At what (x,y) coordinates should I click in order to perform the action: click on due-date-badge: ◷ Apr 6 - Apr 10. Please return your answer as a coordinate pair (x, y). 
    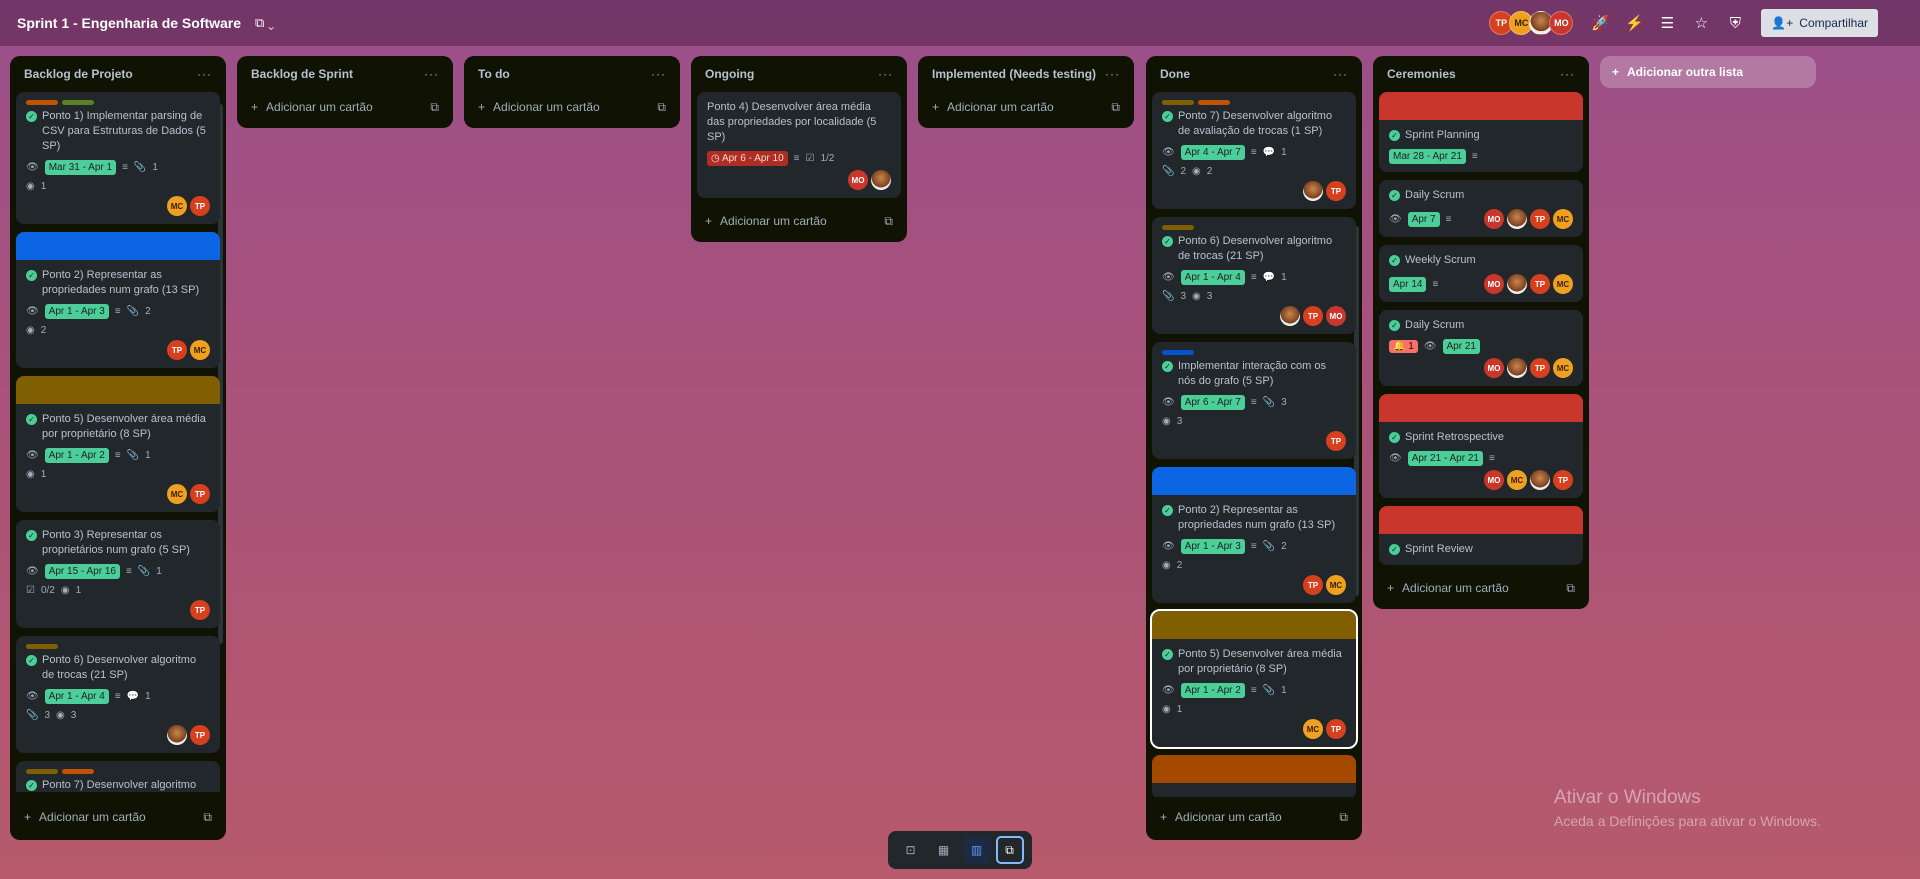
    Looking at the image, I should click on (747, 158).